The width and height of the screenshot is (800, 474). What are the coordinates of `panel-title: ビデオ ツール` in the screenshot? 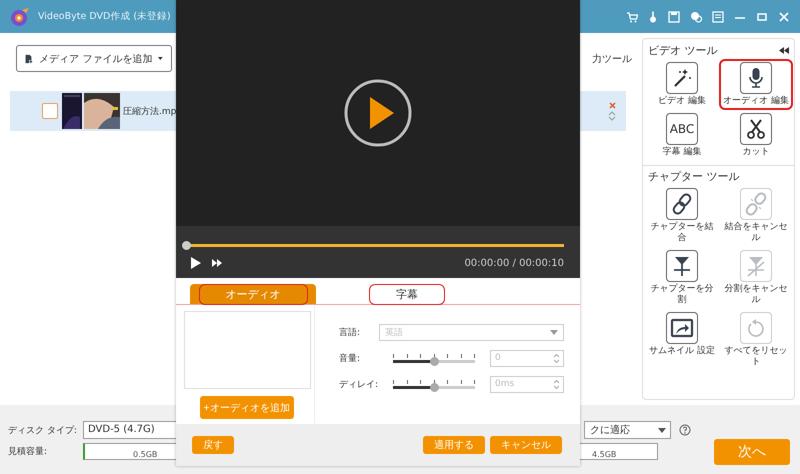 It's located at (683, 50).